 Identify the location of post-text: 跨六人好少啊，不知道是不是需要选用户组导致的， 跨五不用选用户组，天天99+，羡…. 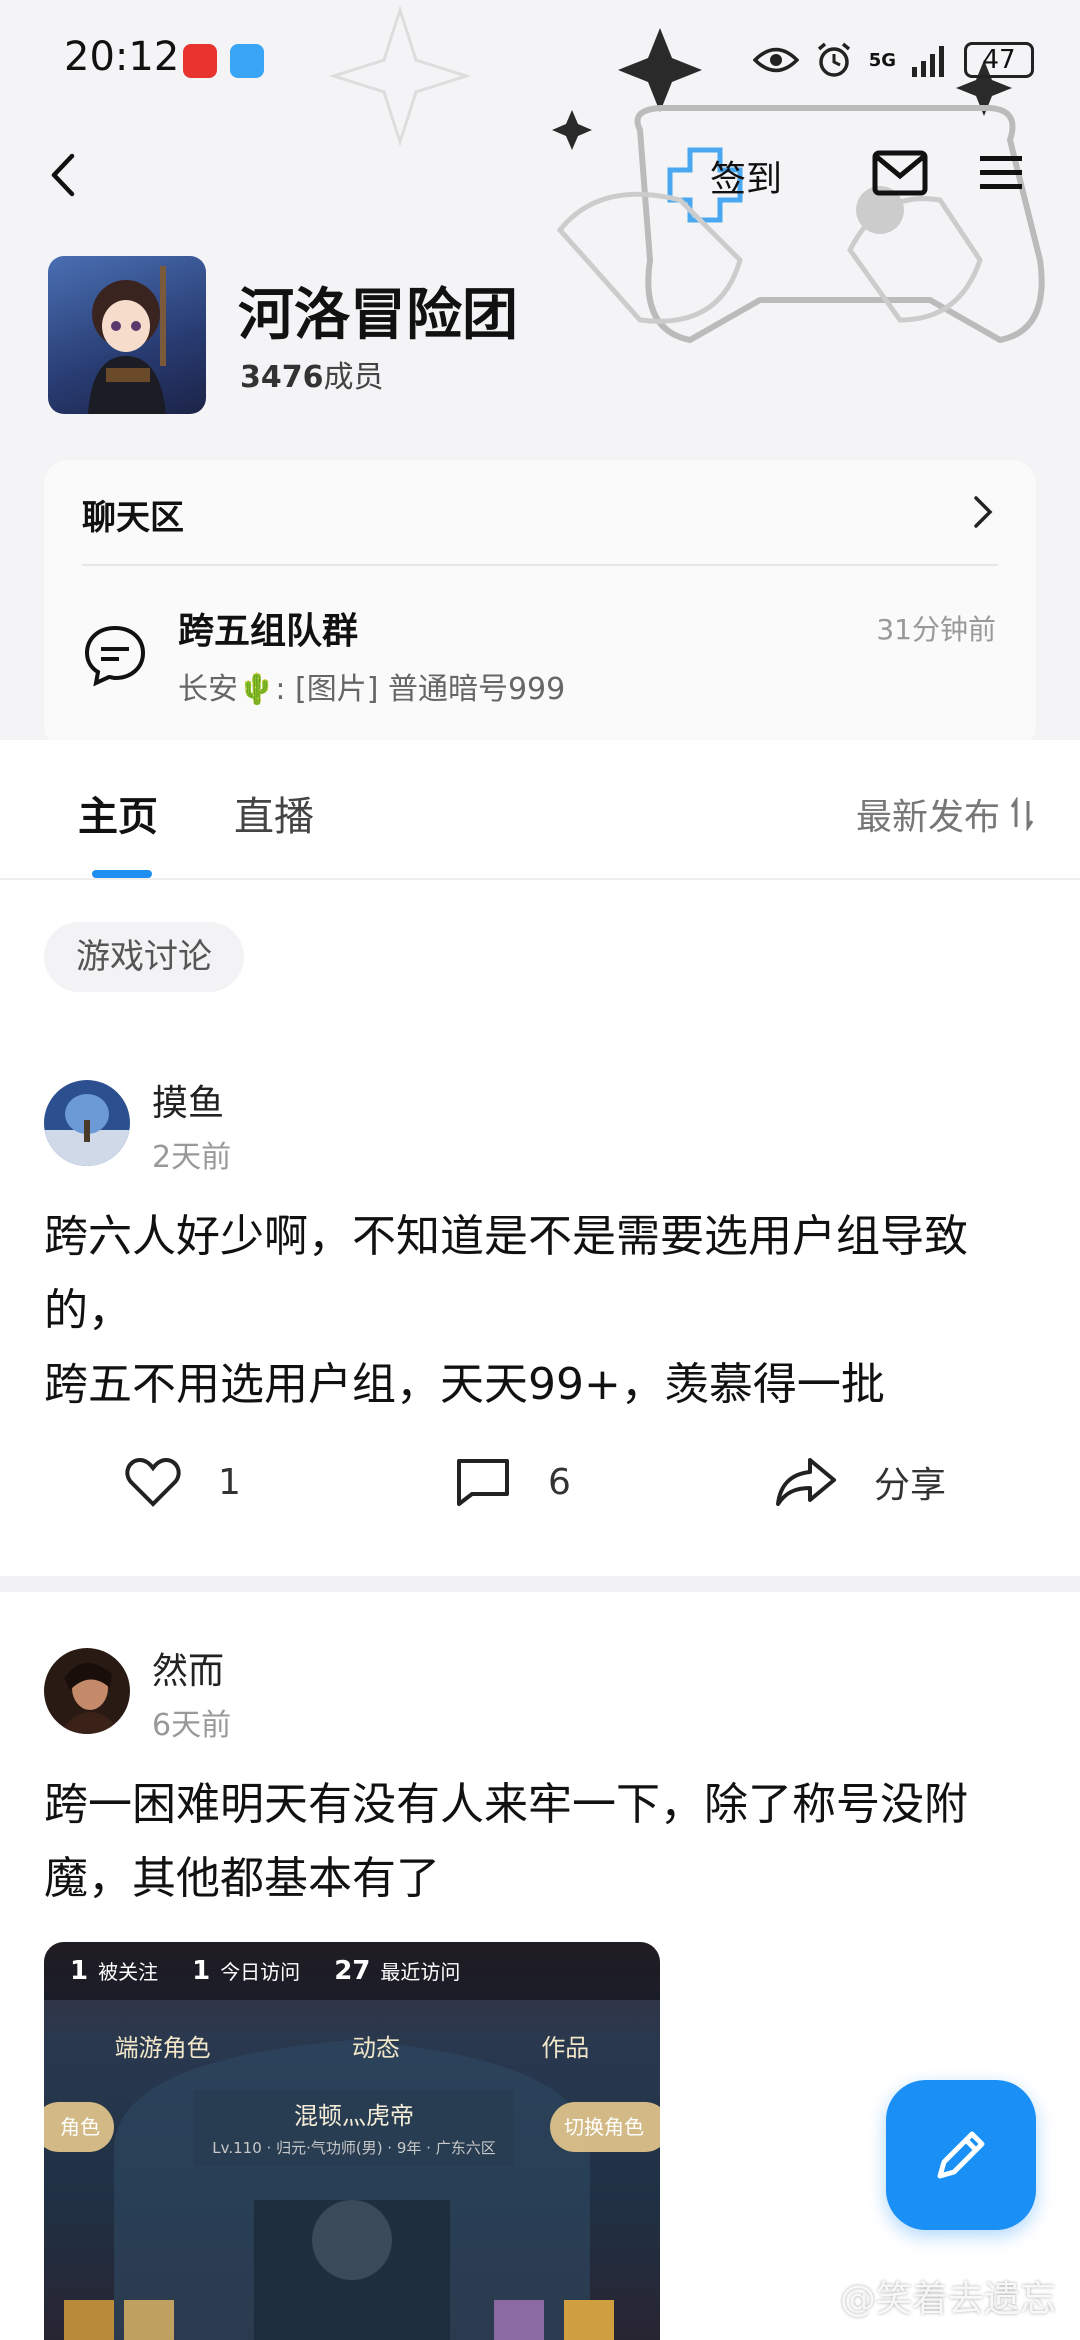
(544, 1311).